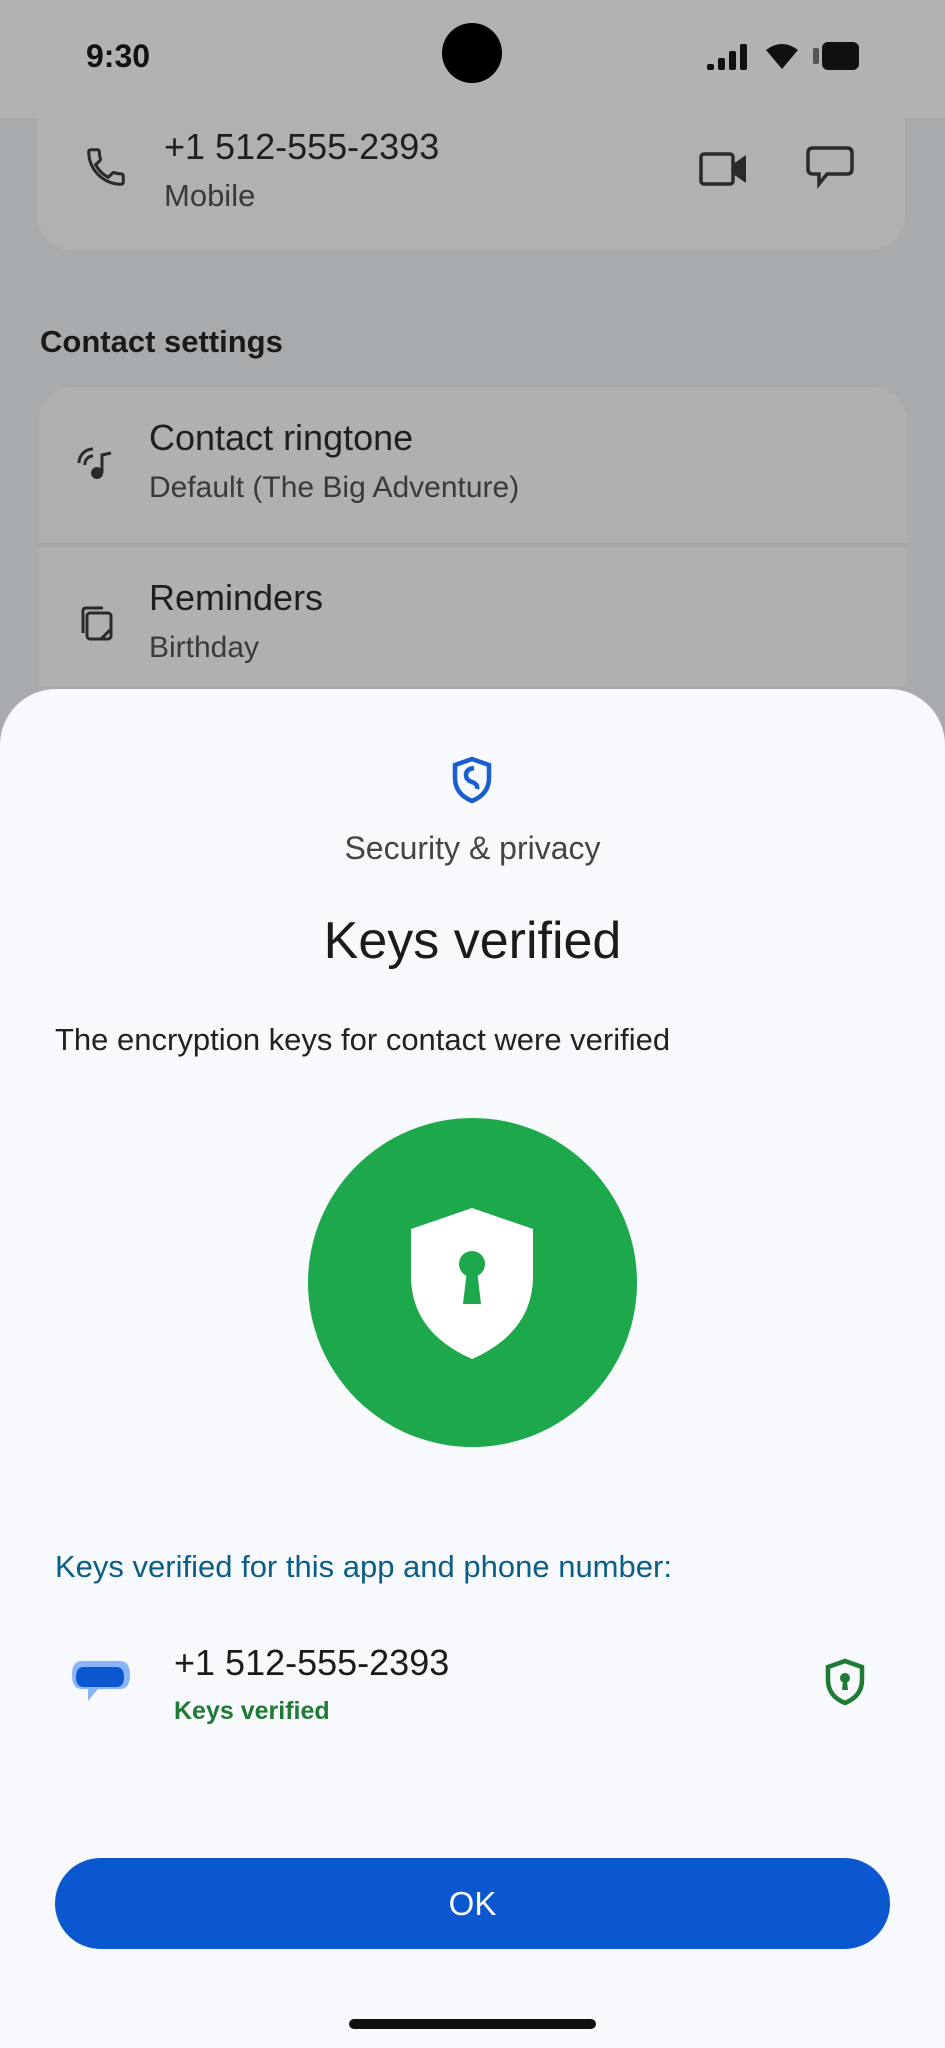 The width and height of the screenshot is (945, 2048). What do you see at coordinates (727, 57) in the screenshot?
I see `signal-icon` at bounding box center [727, 57].